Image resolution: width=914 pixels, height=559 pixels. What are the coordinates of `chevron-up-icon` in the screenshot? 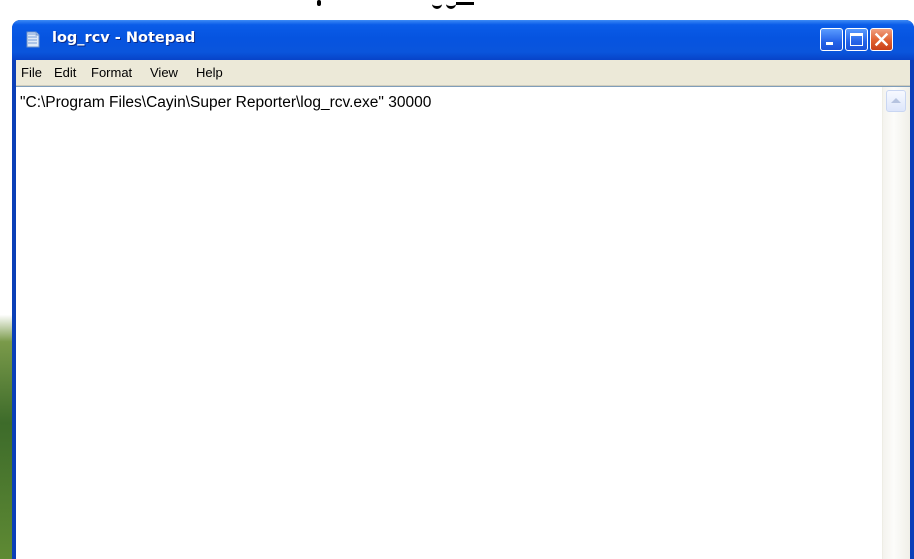 It's located at (896, 100).